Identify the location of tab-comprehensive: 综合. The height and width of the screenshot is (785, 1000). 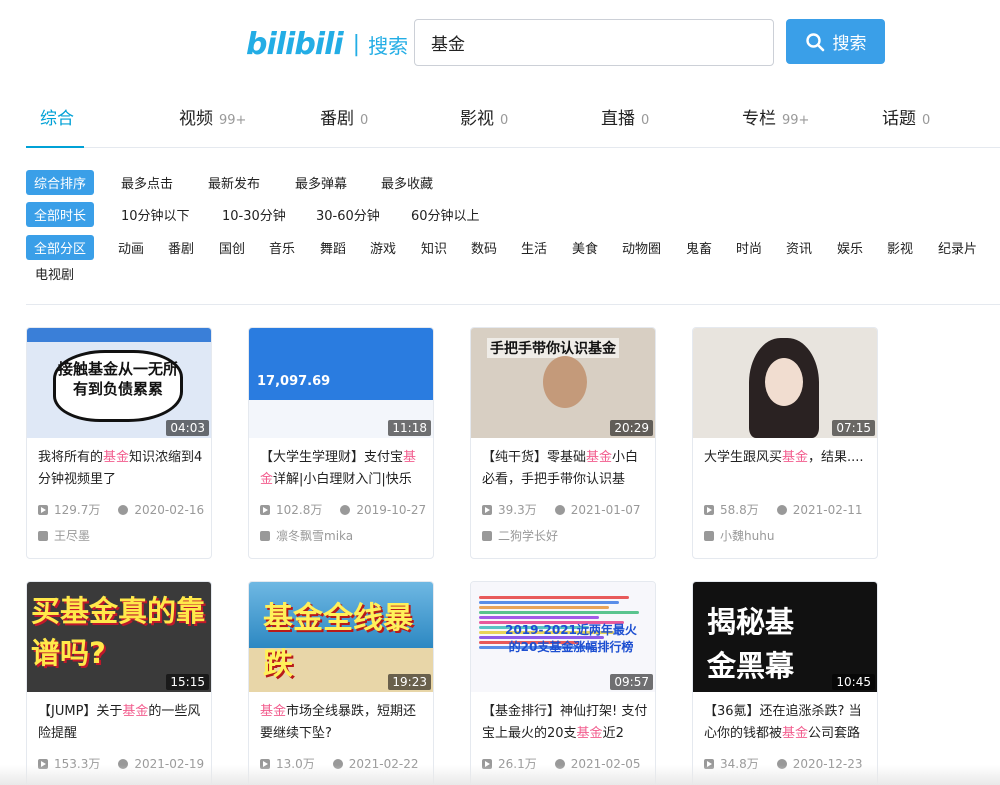
(57, 116).